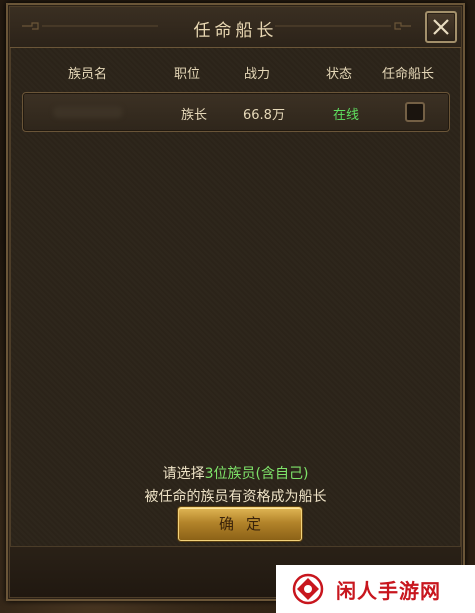 Image resolution: width=475 pixels, height=613 pixels. I want to click on column-header-rank: 职位, so click(187, 74).